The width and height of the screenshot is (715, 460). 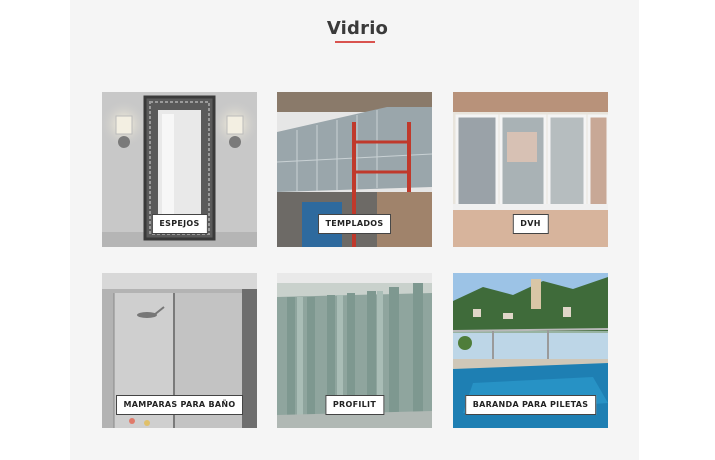 I want to click on tile-label: DVH, so click(x=530, y=224).